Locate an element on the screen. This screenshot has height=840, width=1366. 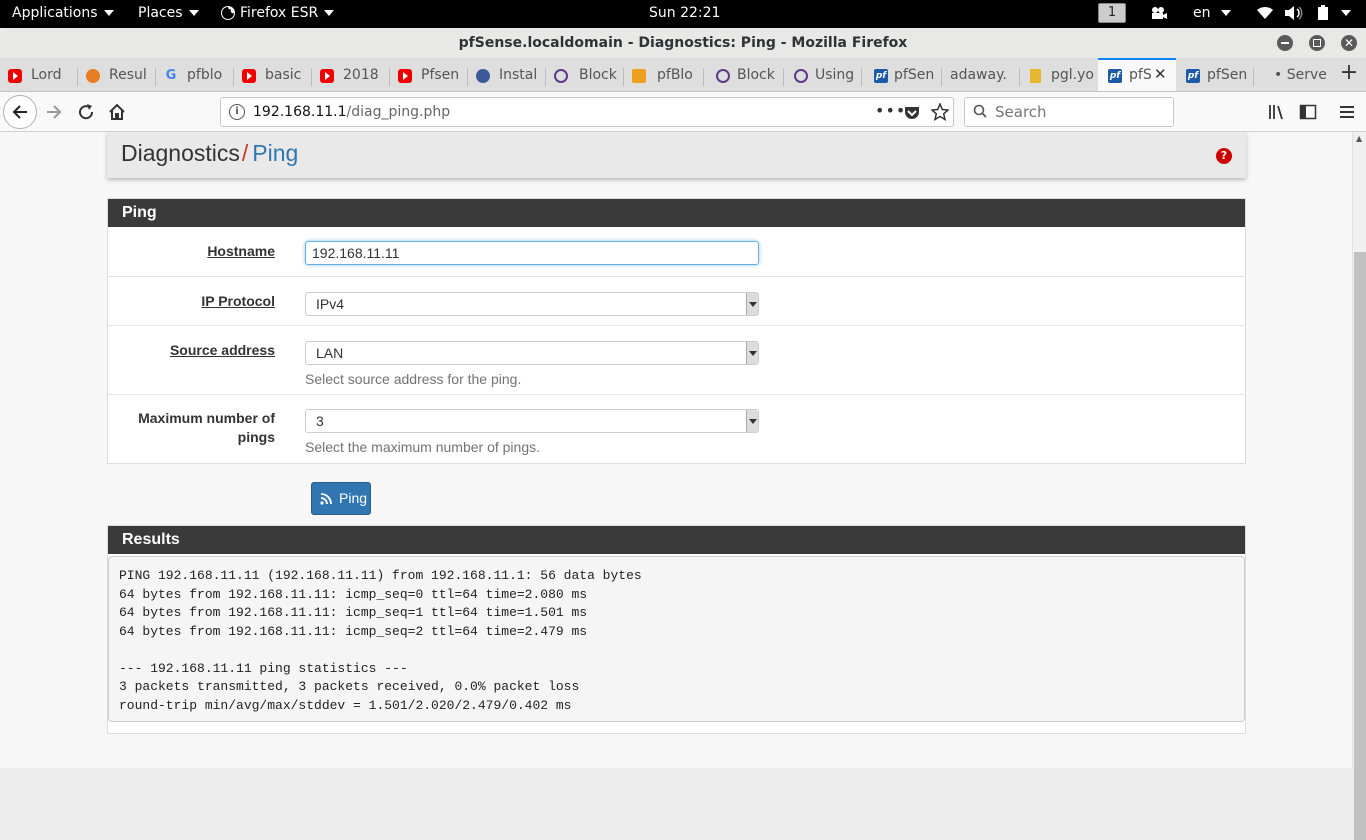
home-icon is located at coordinates (117, 111).